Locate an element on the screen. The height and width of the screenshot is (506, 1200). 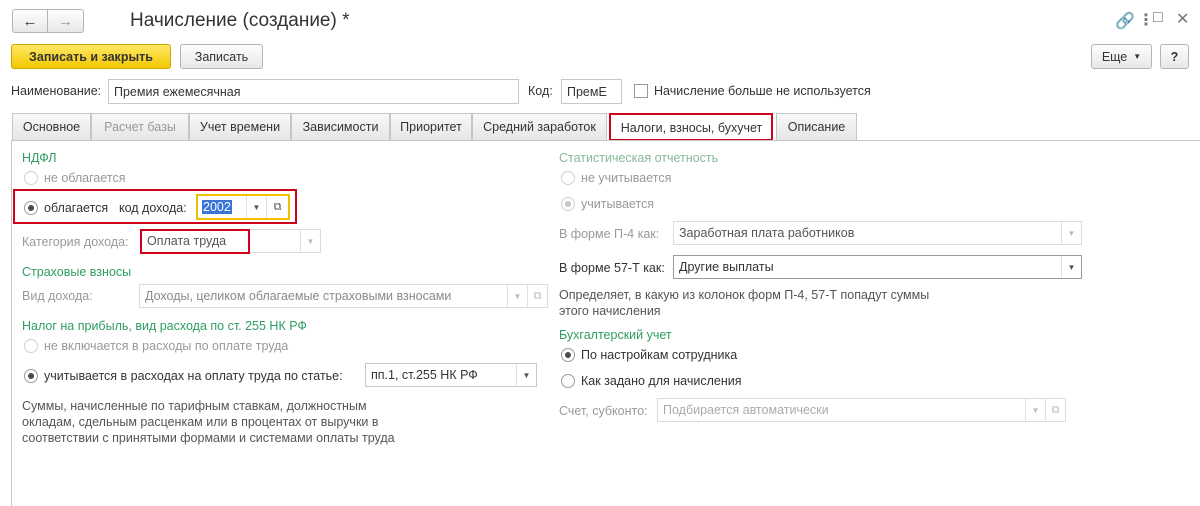
t57-field: Другие выплаты ▼ is located at coordinates (877, 267).